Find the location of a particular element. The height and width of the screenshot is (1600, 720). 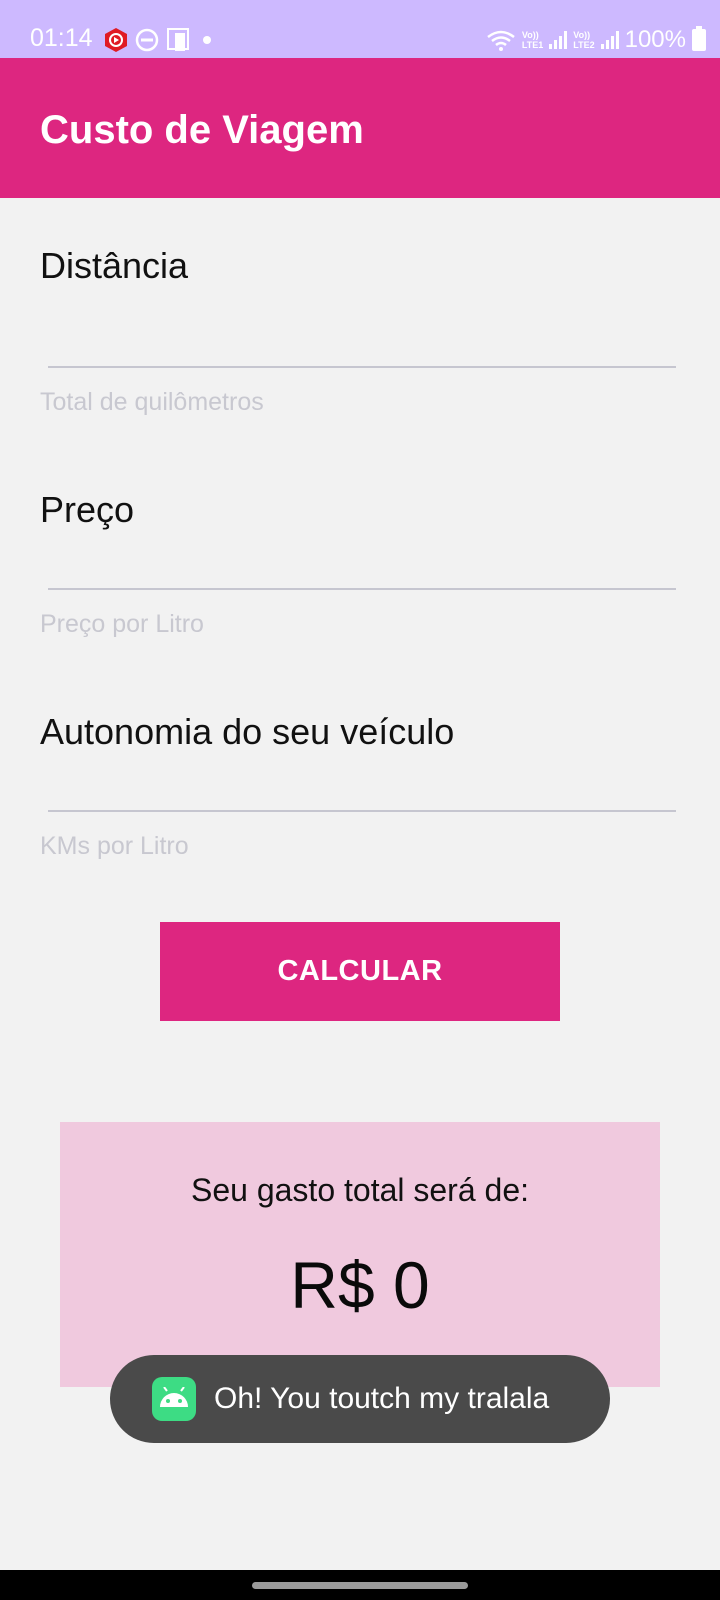

system-icons: Vo)) LTE1 Vo)) LTE2 100% is located at coordinates (596, 40).